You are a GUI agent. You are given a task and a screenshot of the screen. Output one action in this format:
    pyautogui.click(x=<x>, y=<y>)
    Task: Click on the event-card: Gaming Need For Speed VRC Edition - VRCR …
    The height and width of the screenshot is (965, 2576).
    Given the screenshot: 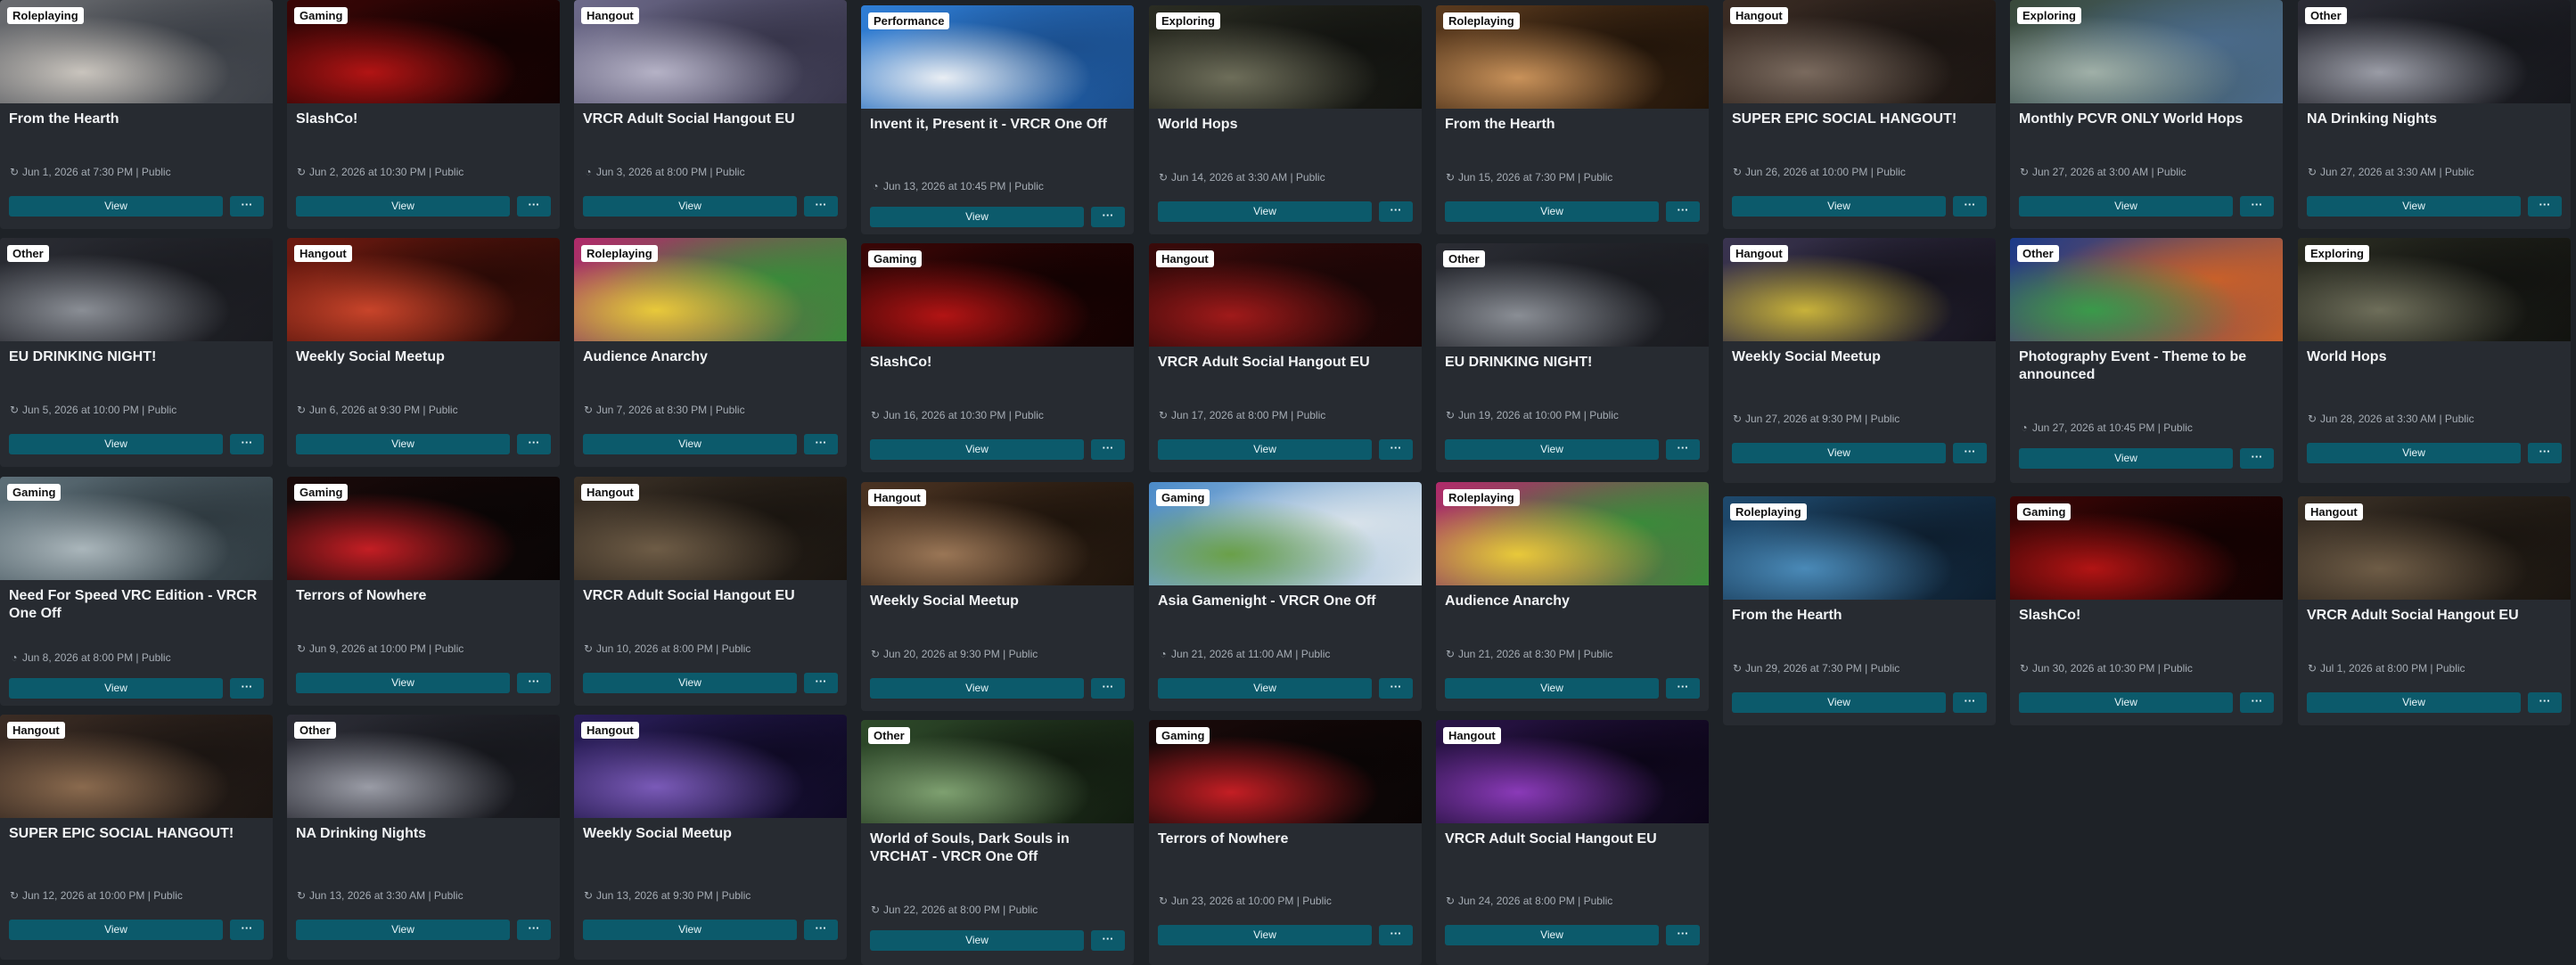 What is the action you would take?
    pyautogui.click(x=136, y=591)
    